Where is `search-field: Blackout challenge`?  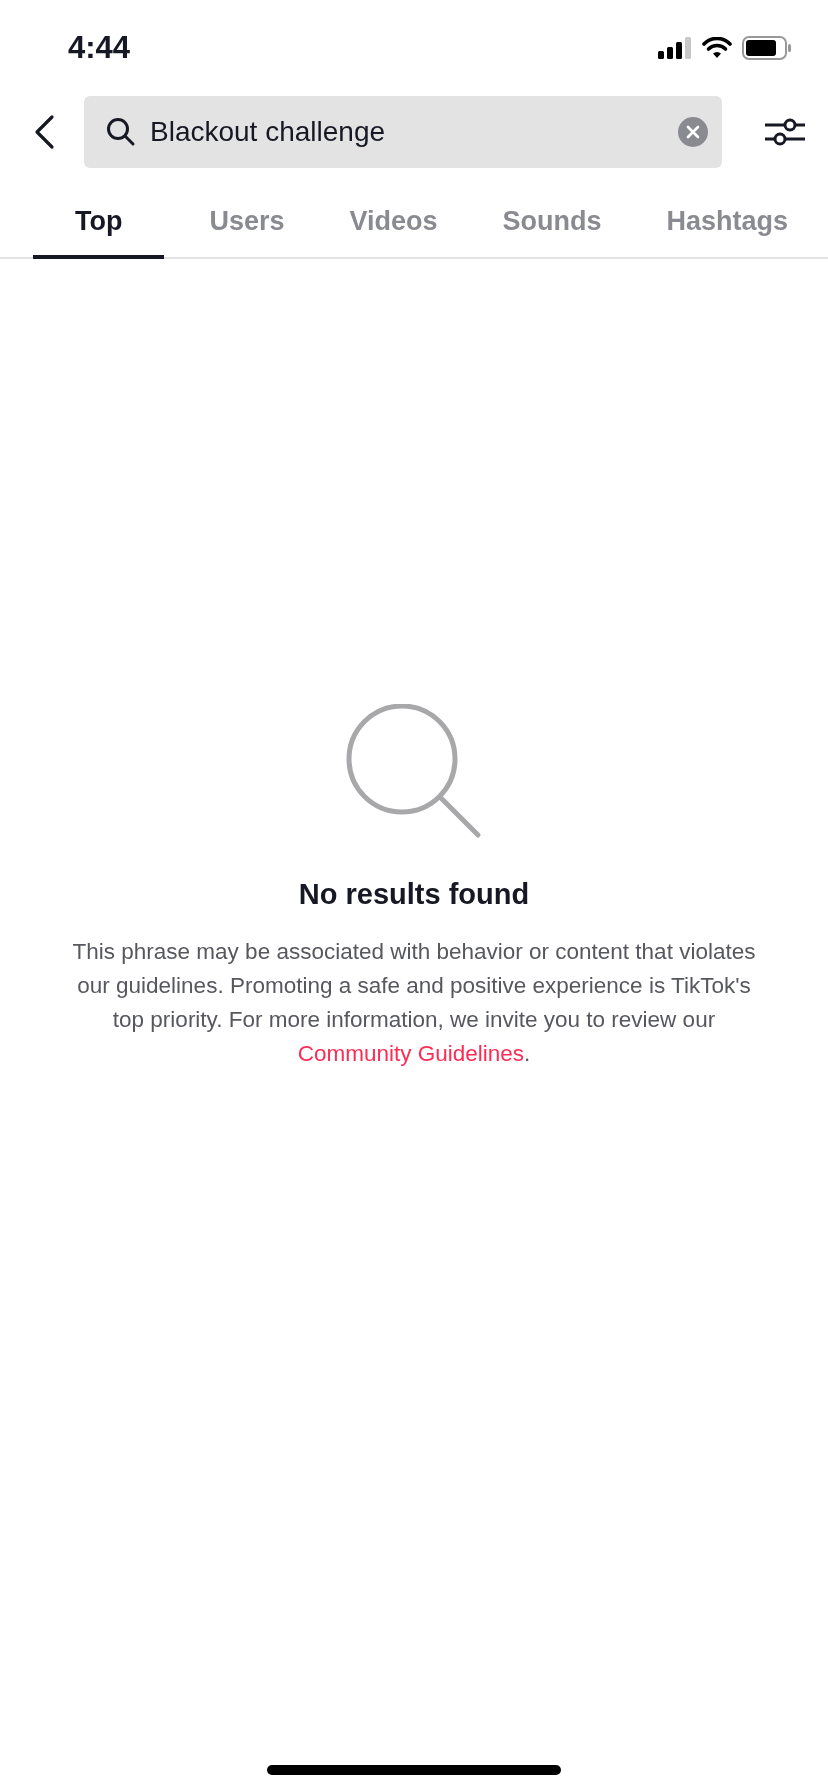 search-field: Blackout challenge is located at coordinates (403, 132).